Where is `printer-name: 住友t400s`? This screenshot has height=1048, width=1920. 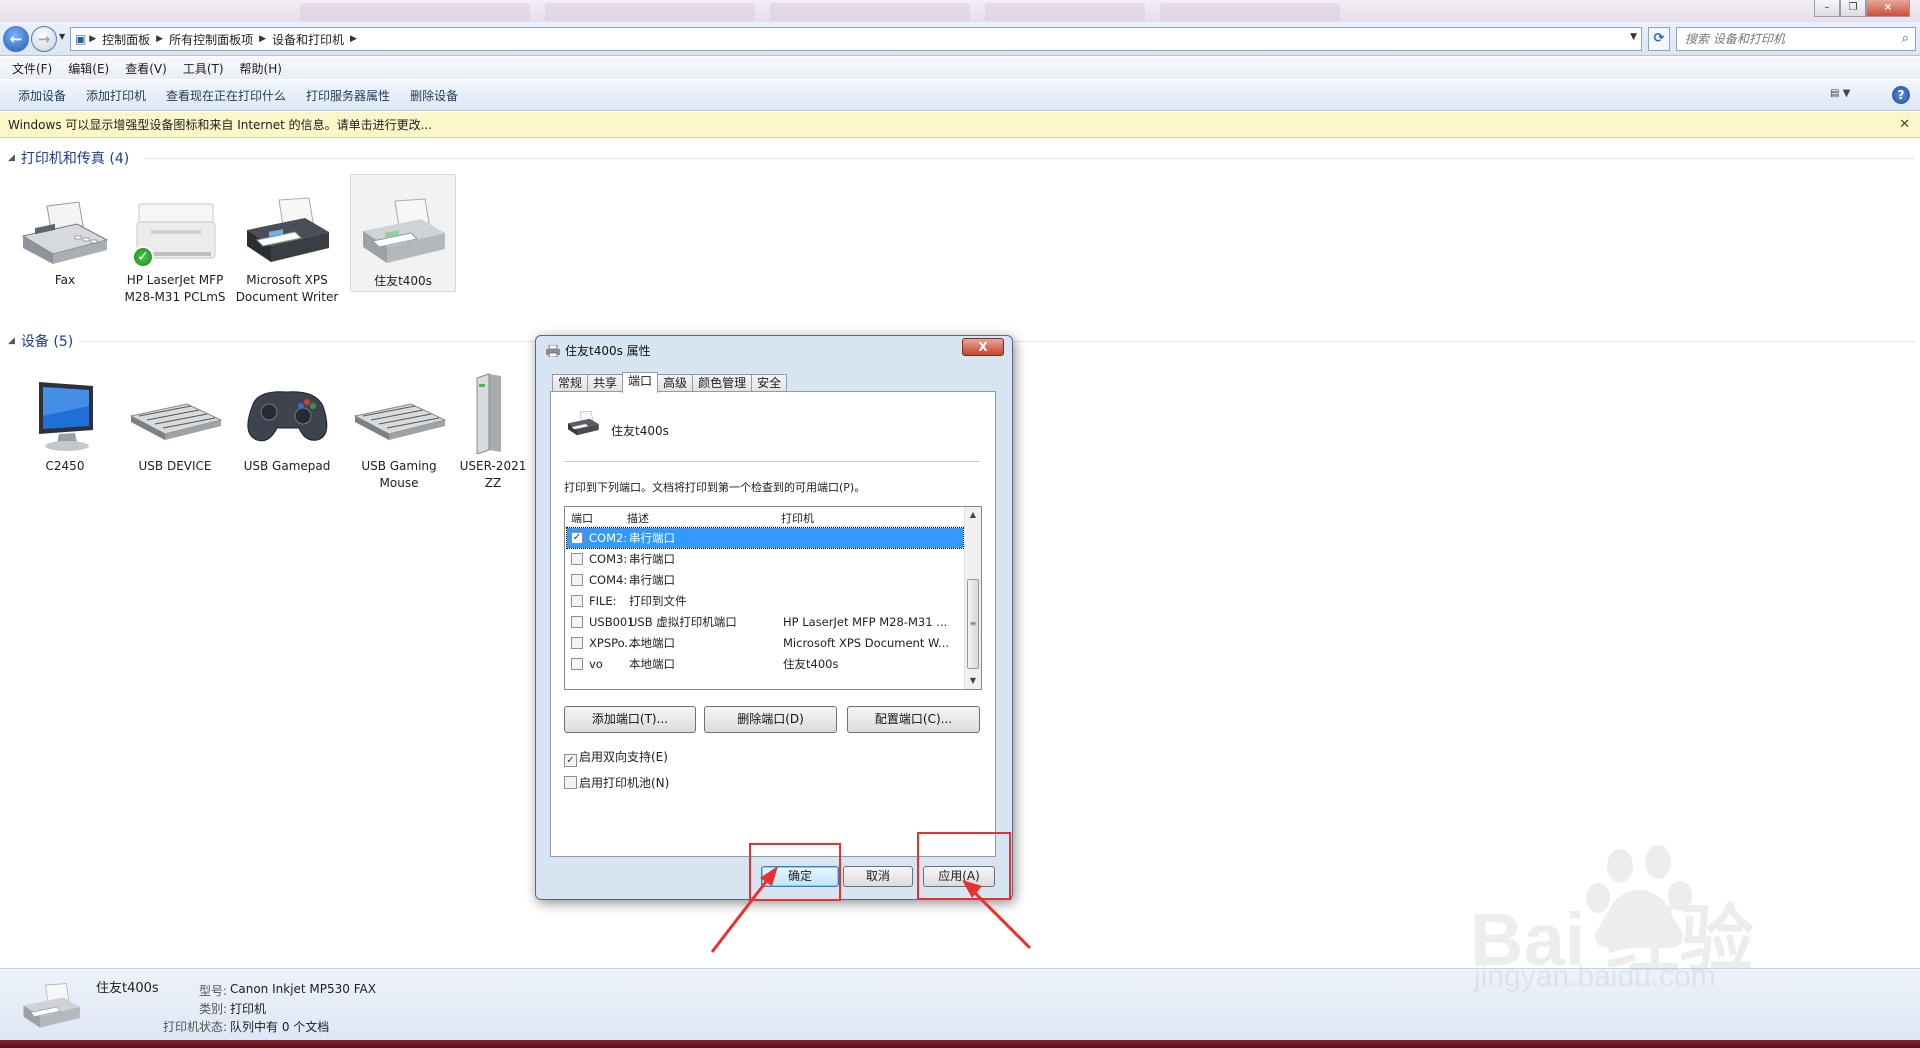 printer-name: 住友t400s is located at coordinates (640, 431).